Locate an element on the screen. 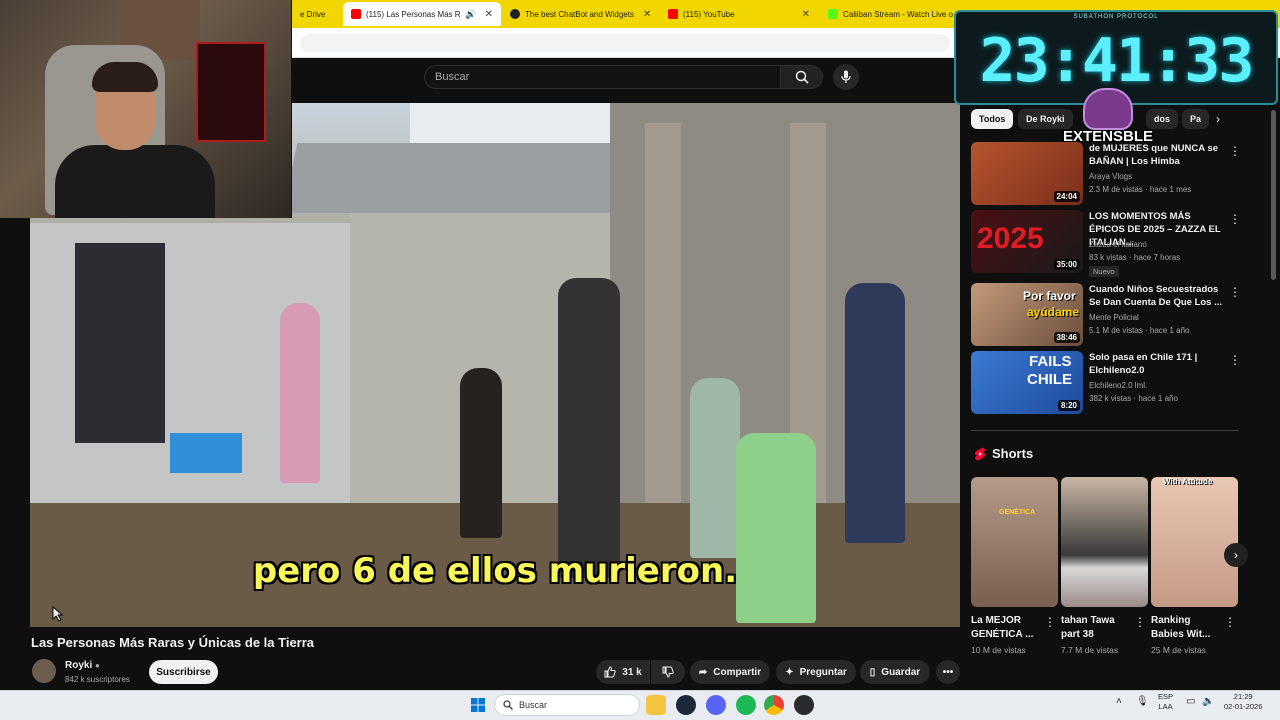  windows-logo-icon is located at coordinates (478, 705).